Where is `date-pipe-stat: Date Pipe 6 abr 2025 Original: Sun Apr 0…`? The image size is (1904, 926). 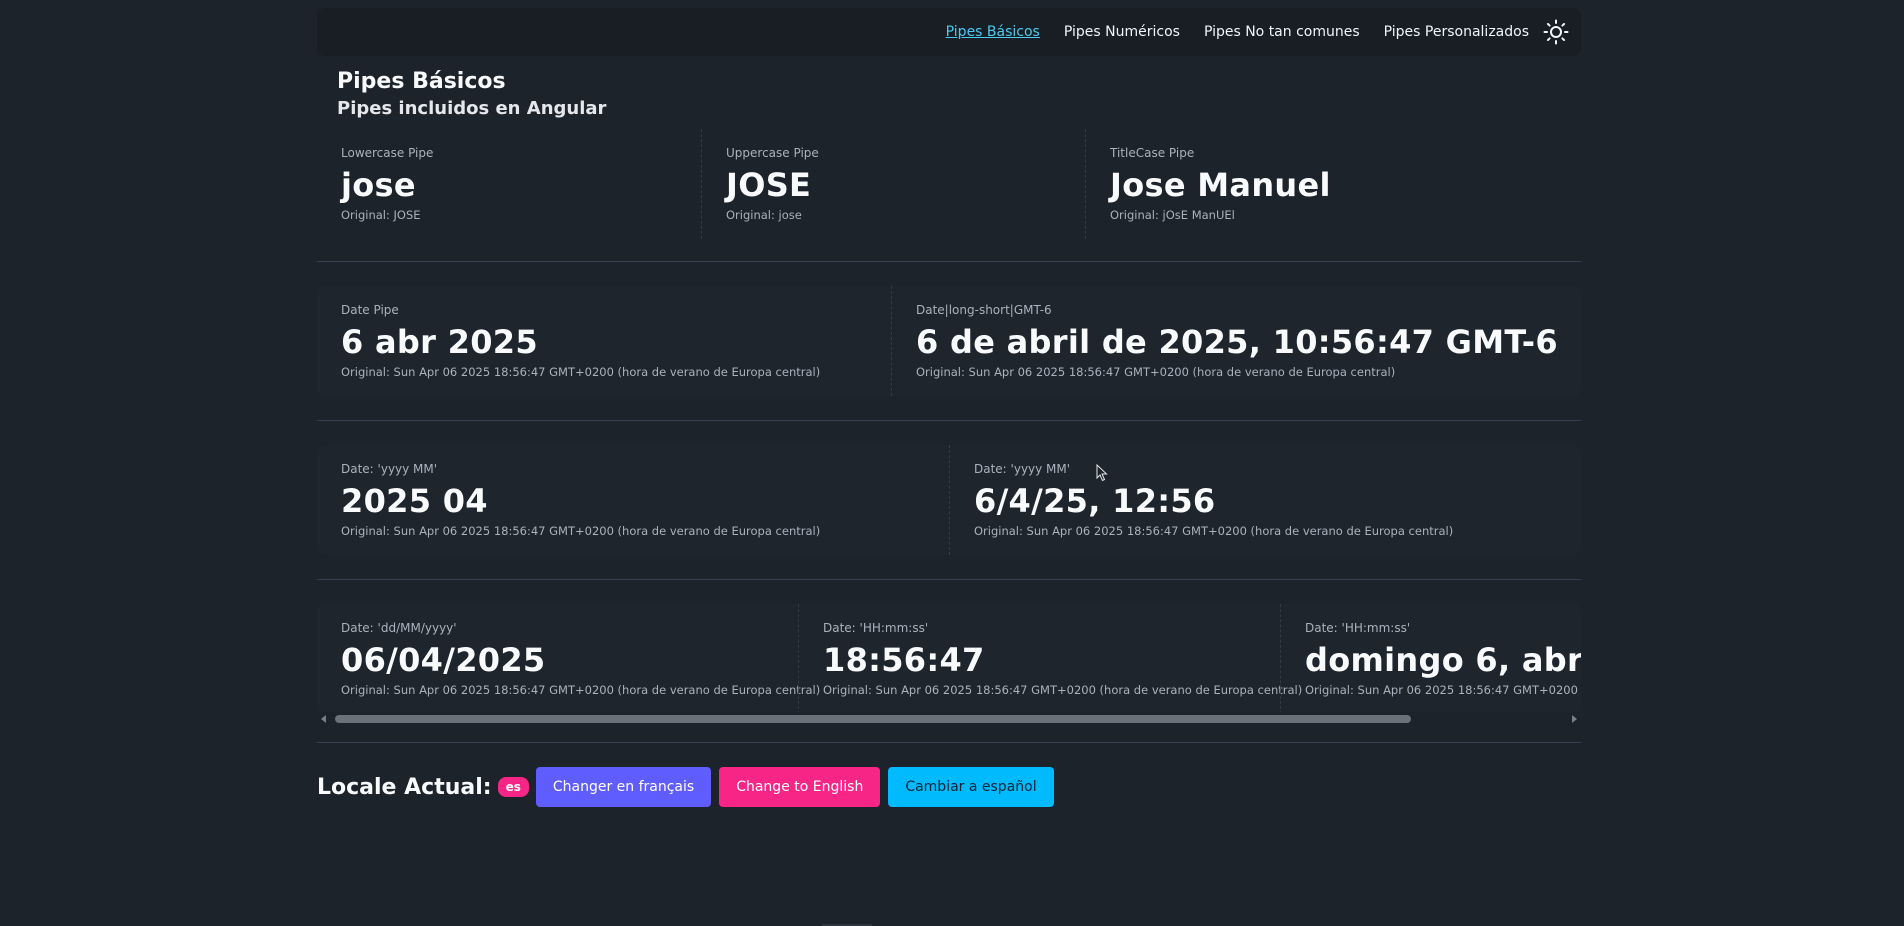 date-pipe-stat: Date Pipe 6 abr 2025 Original: Sun Apr 0… is located at coordinates (604, 341).